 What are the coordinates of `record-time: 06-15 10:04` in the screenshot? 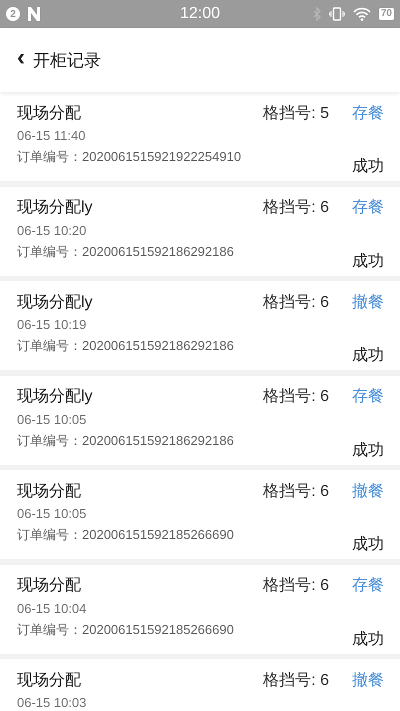 It's located at (52, 609).